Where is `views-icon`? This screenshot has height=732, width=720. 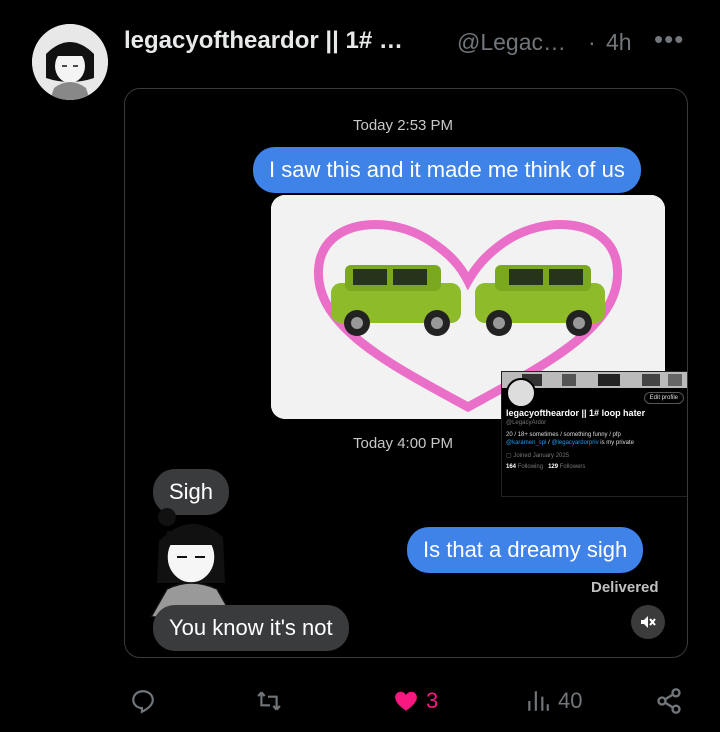 views-icon is located at coordinates (538, 701).